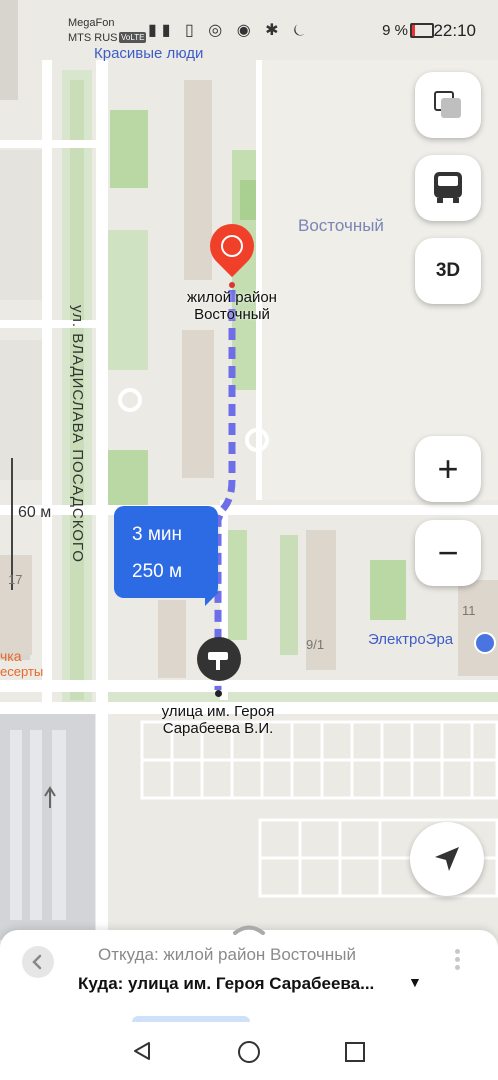  I want to click on system-nav-bar, so click(249, 1051).